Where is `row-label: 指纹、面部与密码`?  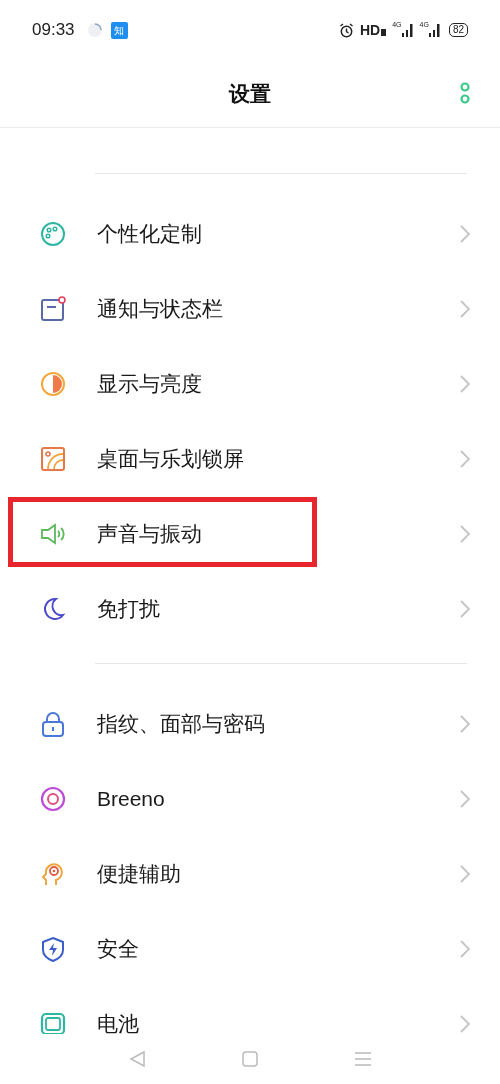
row-label: 指纹、面部与密码 is located at coordinates (181, 723).